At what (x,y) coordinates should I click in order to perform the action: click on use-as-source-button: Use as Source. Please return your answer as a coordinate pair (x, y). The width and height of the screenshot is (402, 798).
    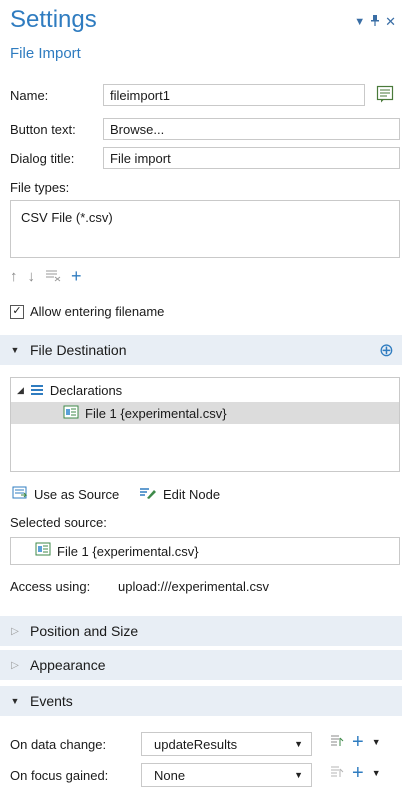
    Looking at the image, I should click on (65, 494).